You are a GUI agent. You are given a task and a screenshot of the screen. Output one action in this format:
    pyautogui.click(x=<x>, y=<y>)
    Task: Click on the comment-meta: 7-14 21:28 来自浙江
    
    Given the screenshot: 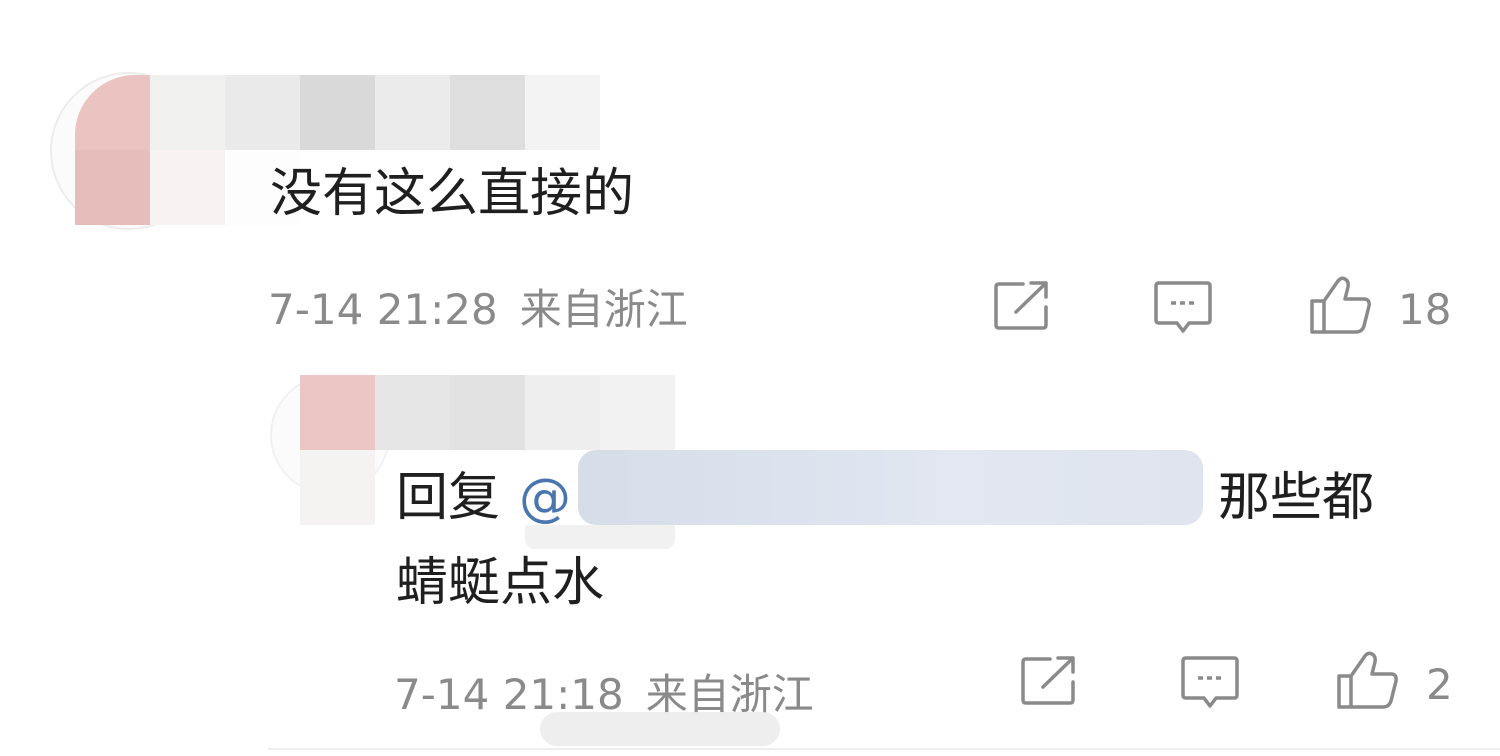 What is the action you would take?
    pyautogui.click(x=478, y=310)
    